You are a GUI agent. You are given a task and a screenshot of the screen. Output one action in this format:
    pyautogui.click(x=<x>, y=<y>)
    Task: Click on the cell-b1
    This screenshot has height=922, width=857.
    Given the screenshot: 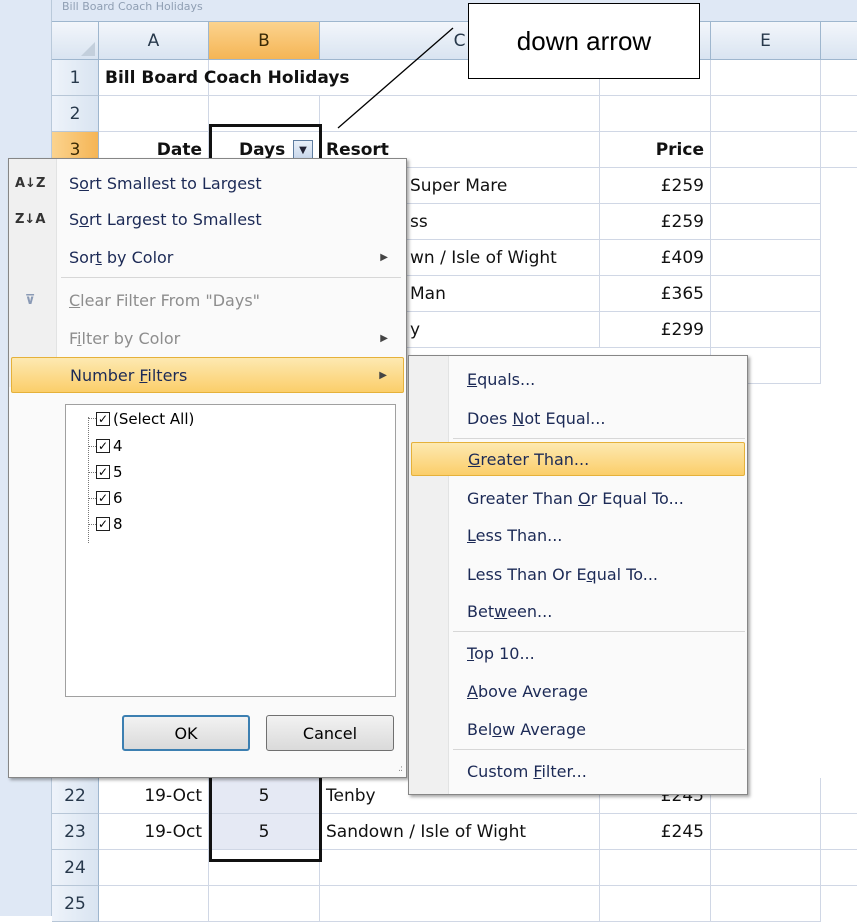 What is the action you would take?
    pyautogui.click(x=264, y=78)
    